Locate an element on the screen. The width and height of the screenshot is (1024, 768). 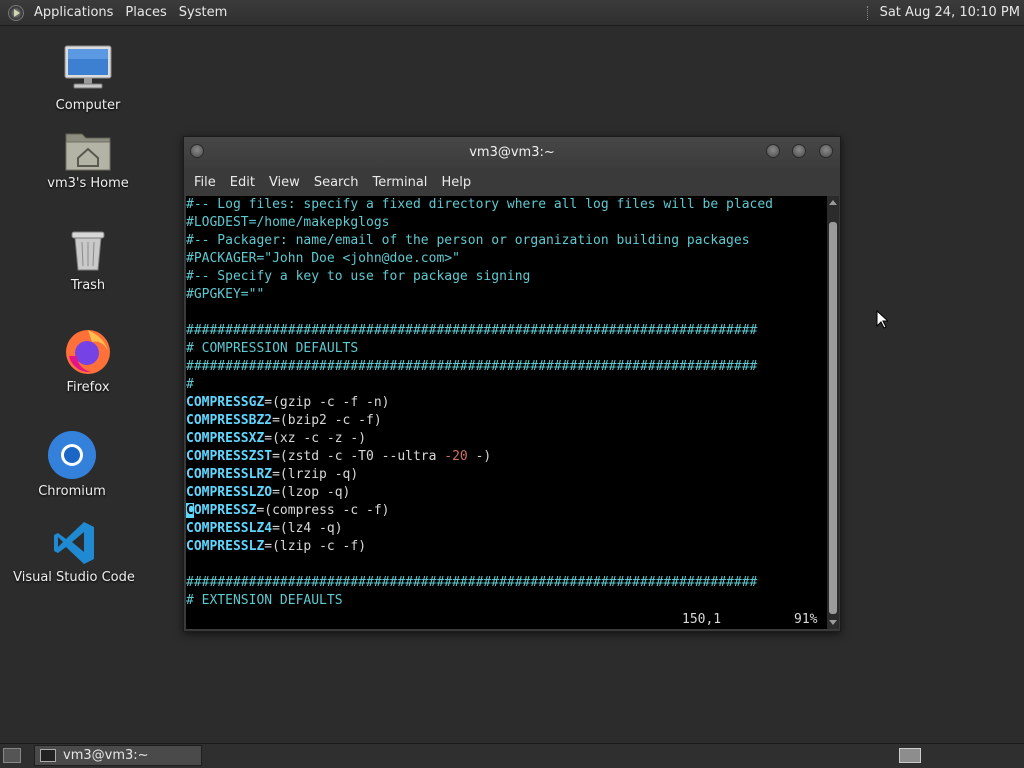
terminal-icon is located at coordinates (48, 755).